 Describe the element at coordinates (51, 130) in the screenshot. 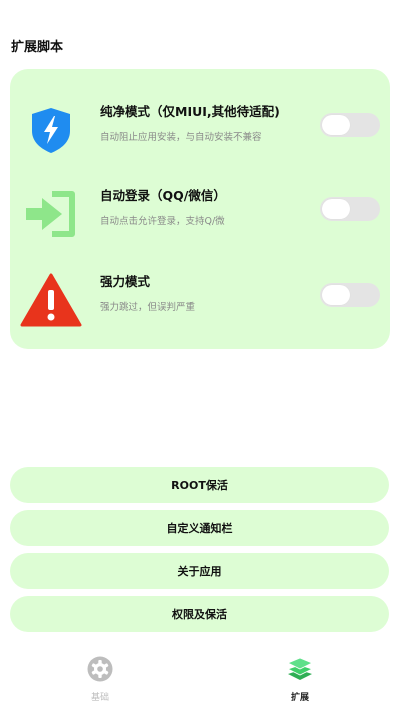

I see `lightning-shield-icon` at that location.